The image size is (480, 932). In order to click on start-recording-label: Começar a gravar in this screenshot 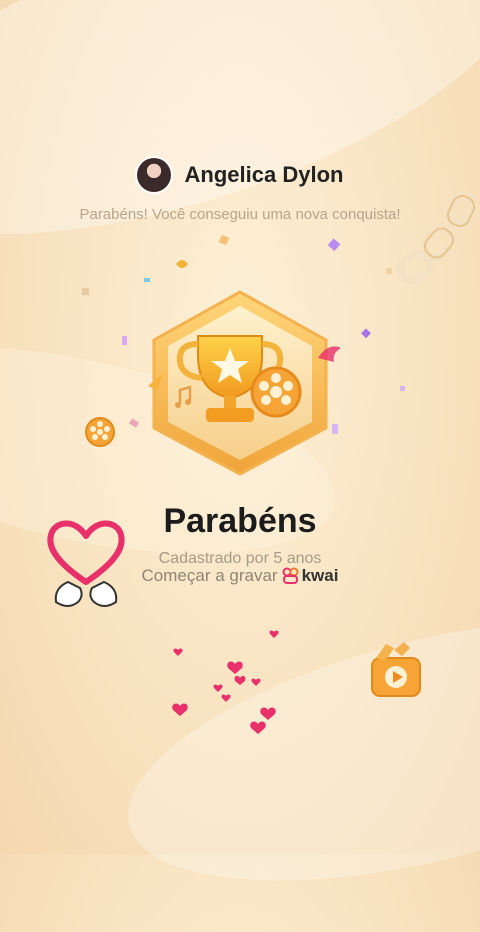, I will do `click(209, 575)`.